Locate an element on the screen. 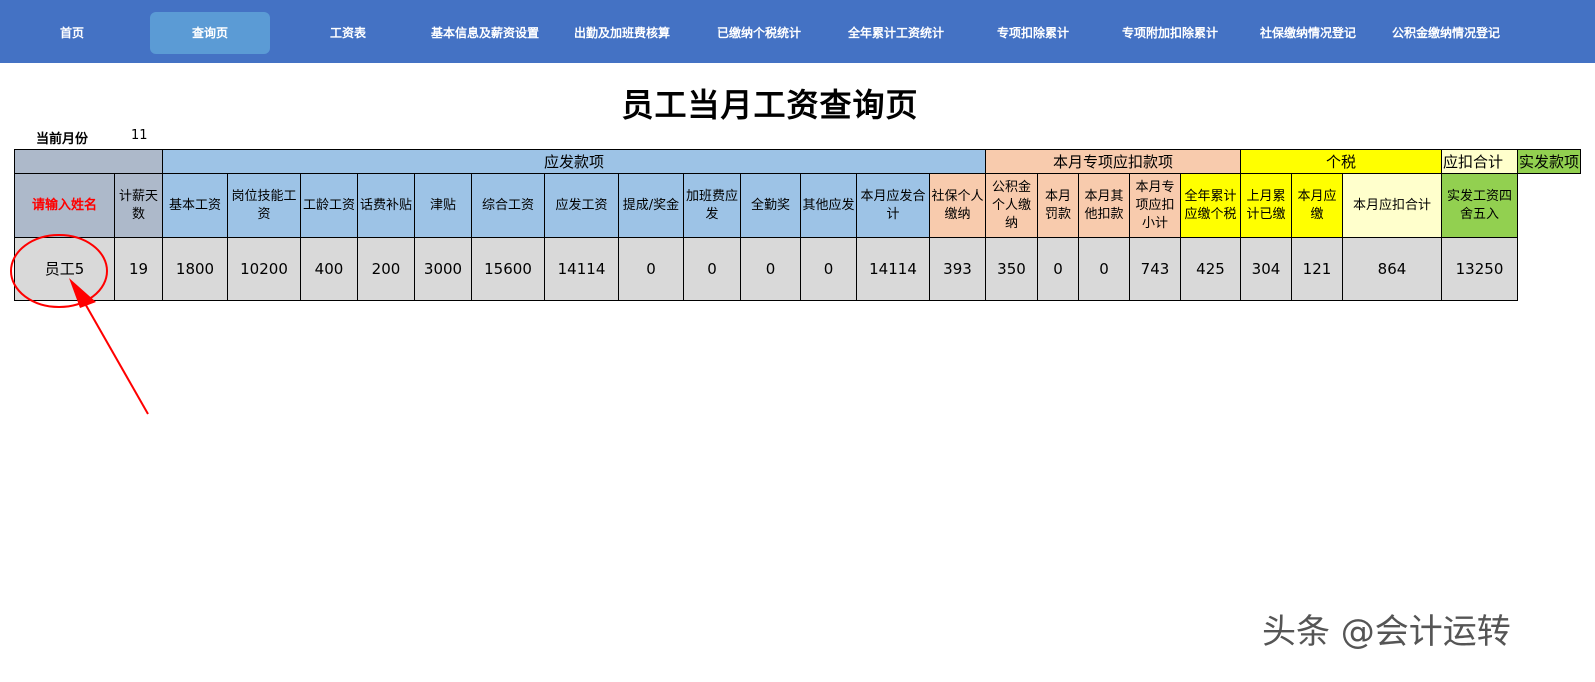 This screenshot has height=682, width=1595. column-header: 津贴 is located at coordinates (443, 205).